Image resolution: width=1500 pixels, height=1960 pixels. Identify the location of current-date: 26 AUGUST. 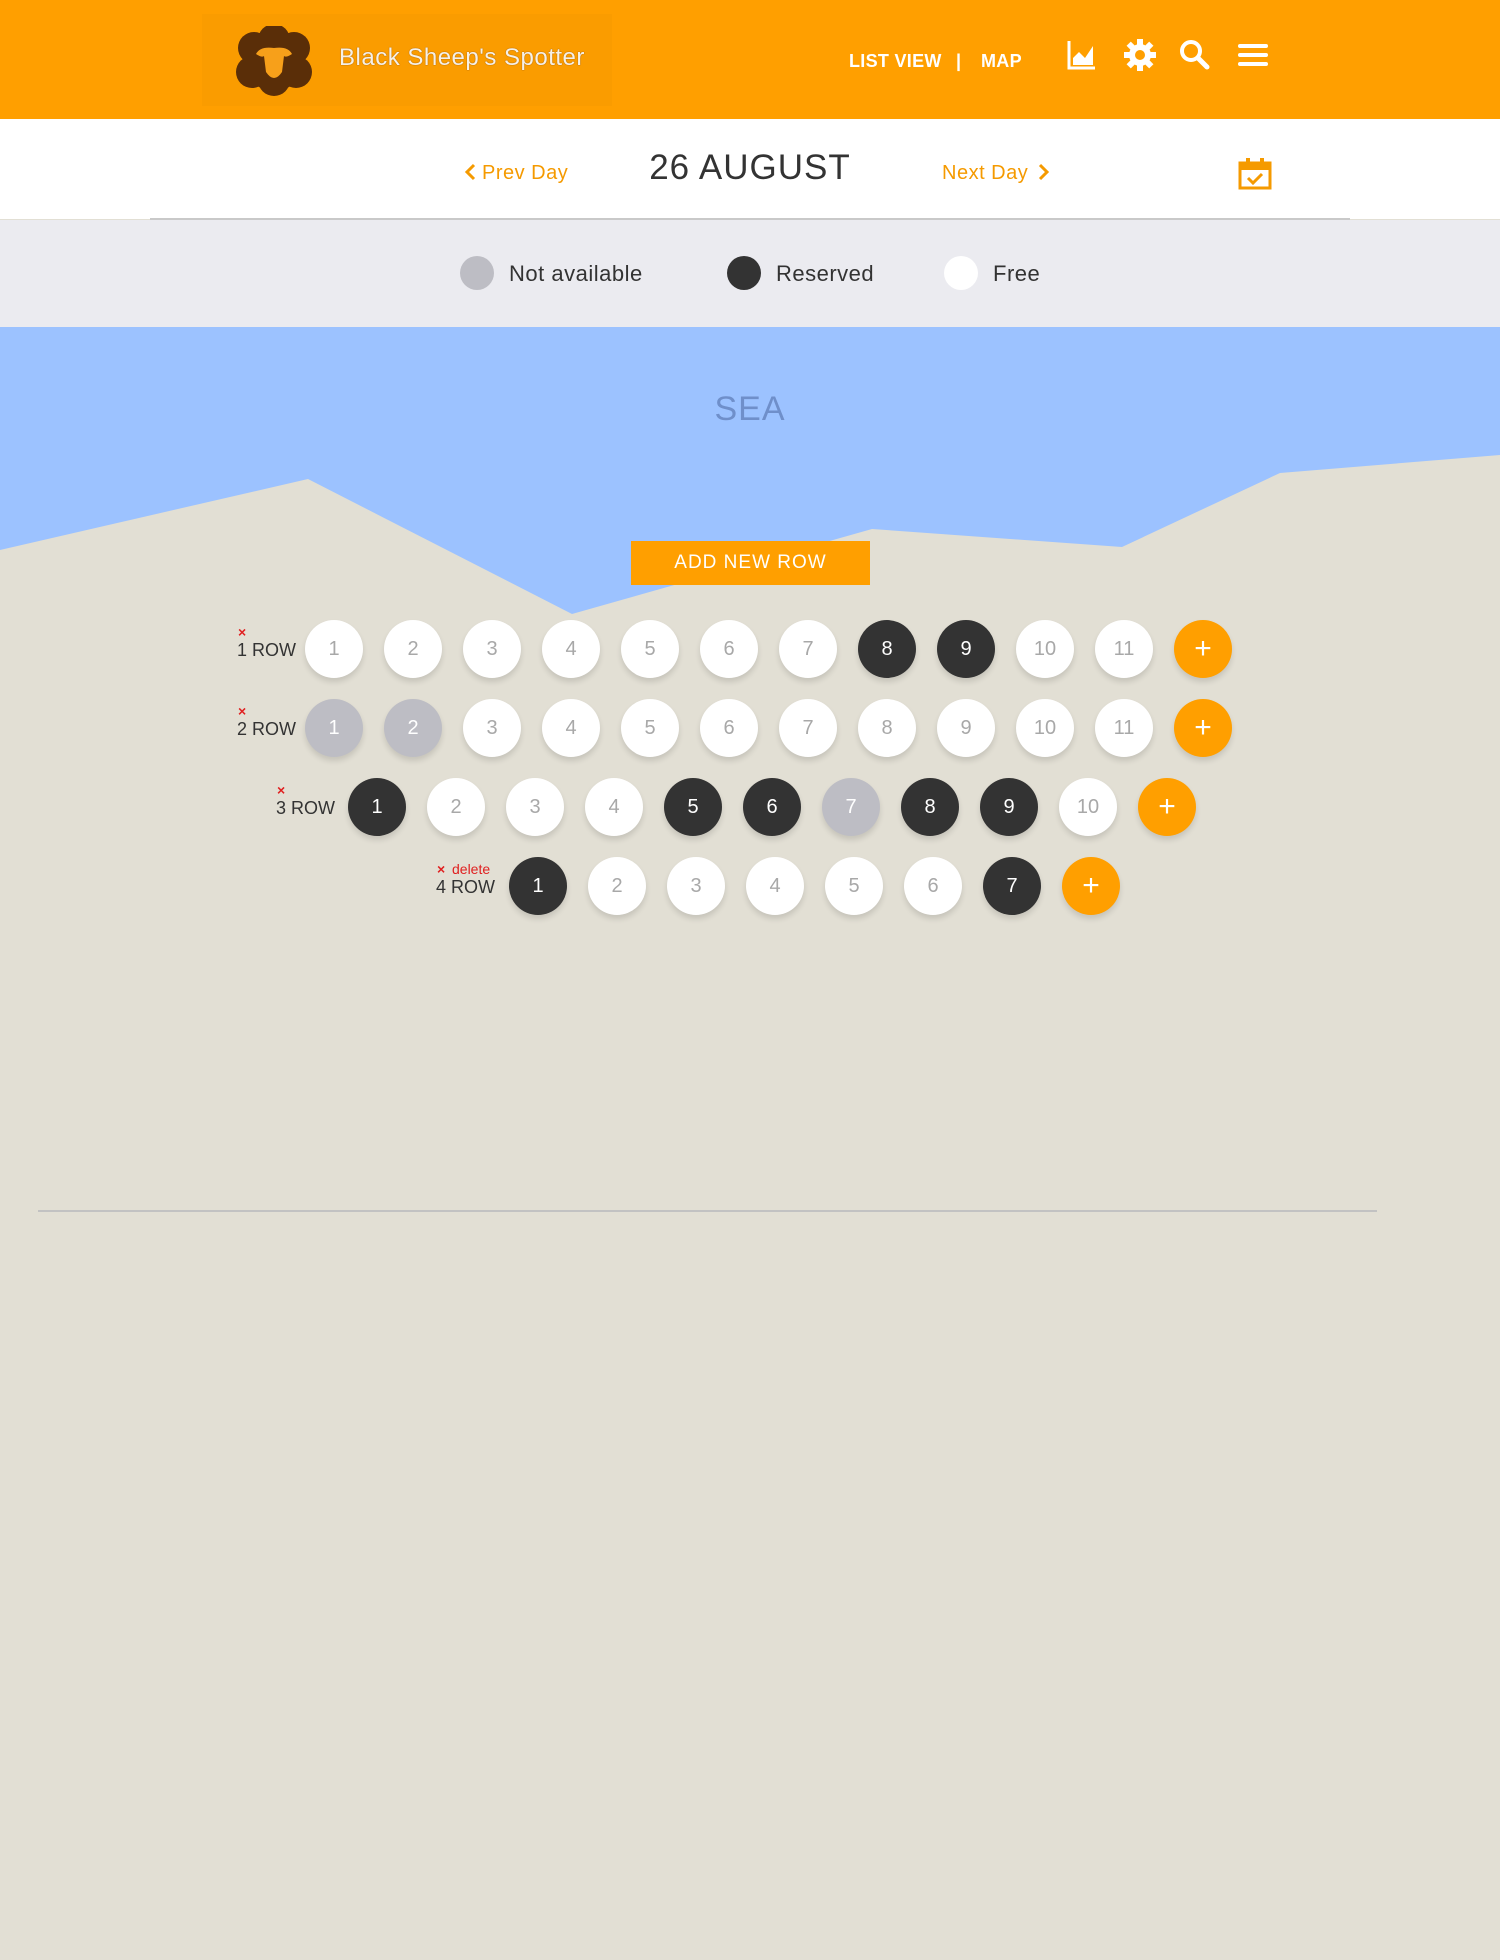
(750, 167).